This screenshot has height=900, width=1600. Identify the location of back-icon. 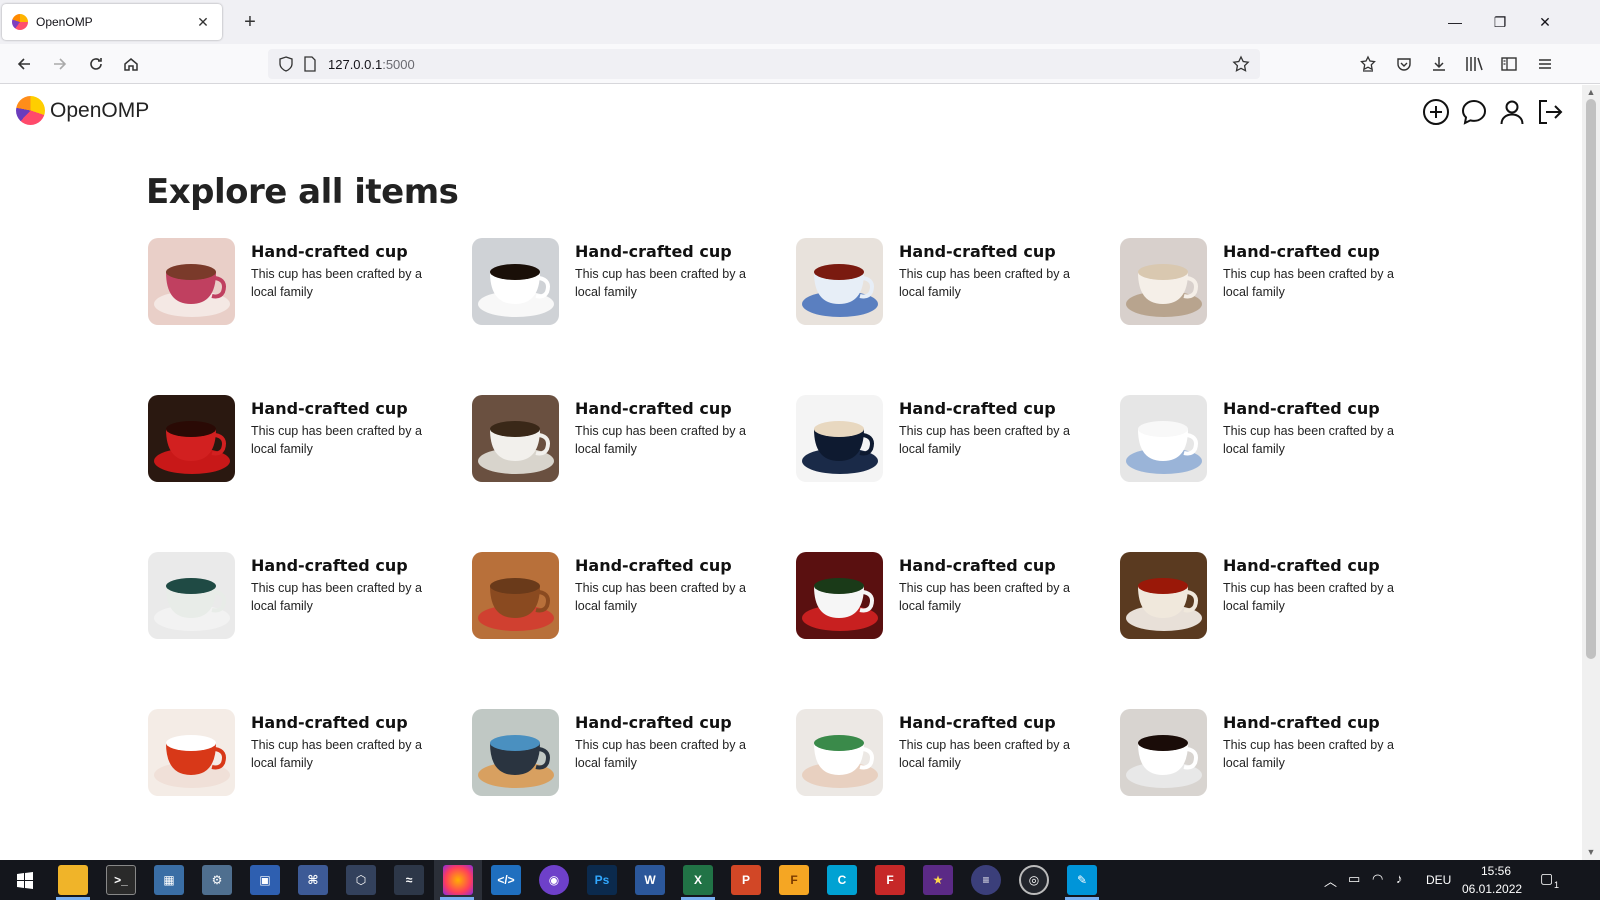
(24, 64).